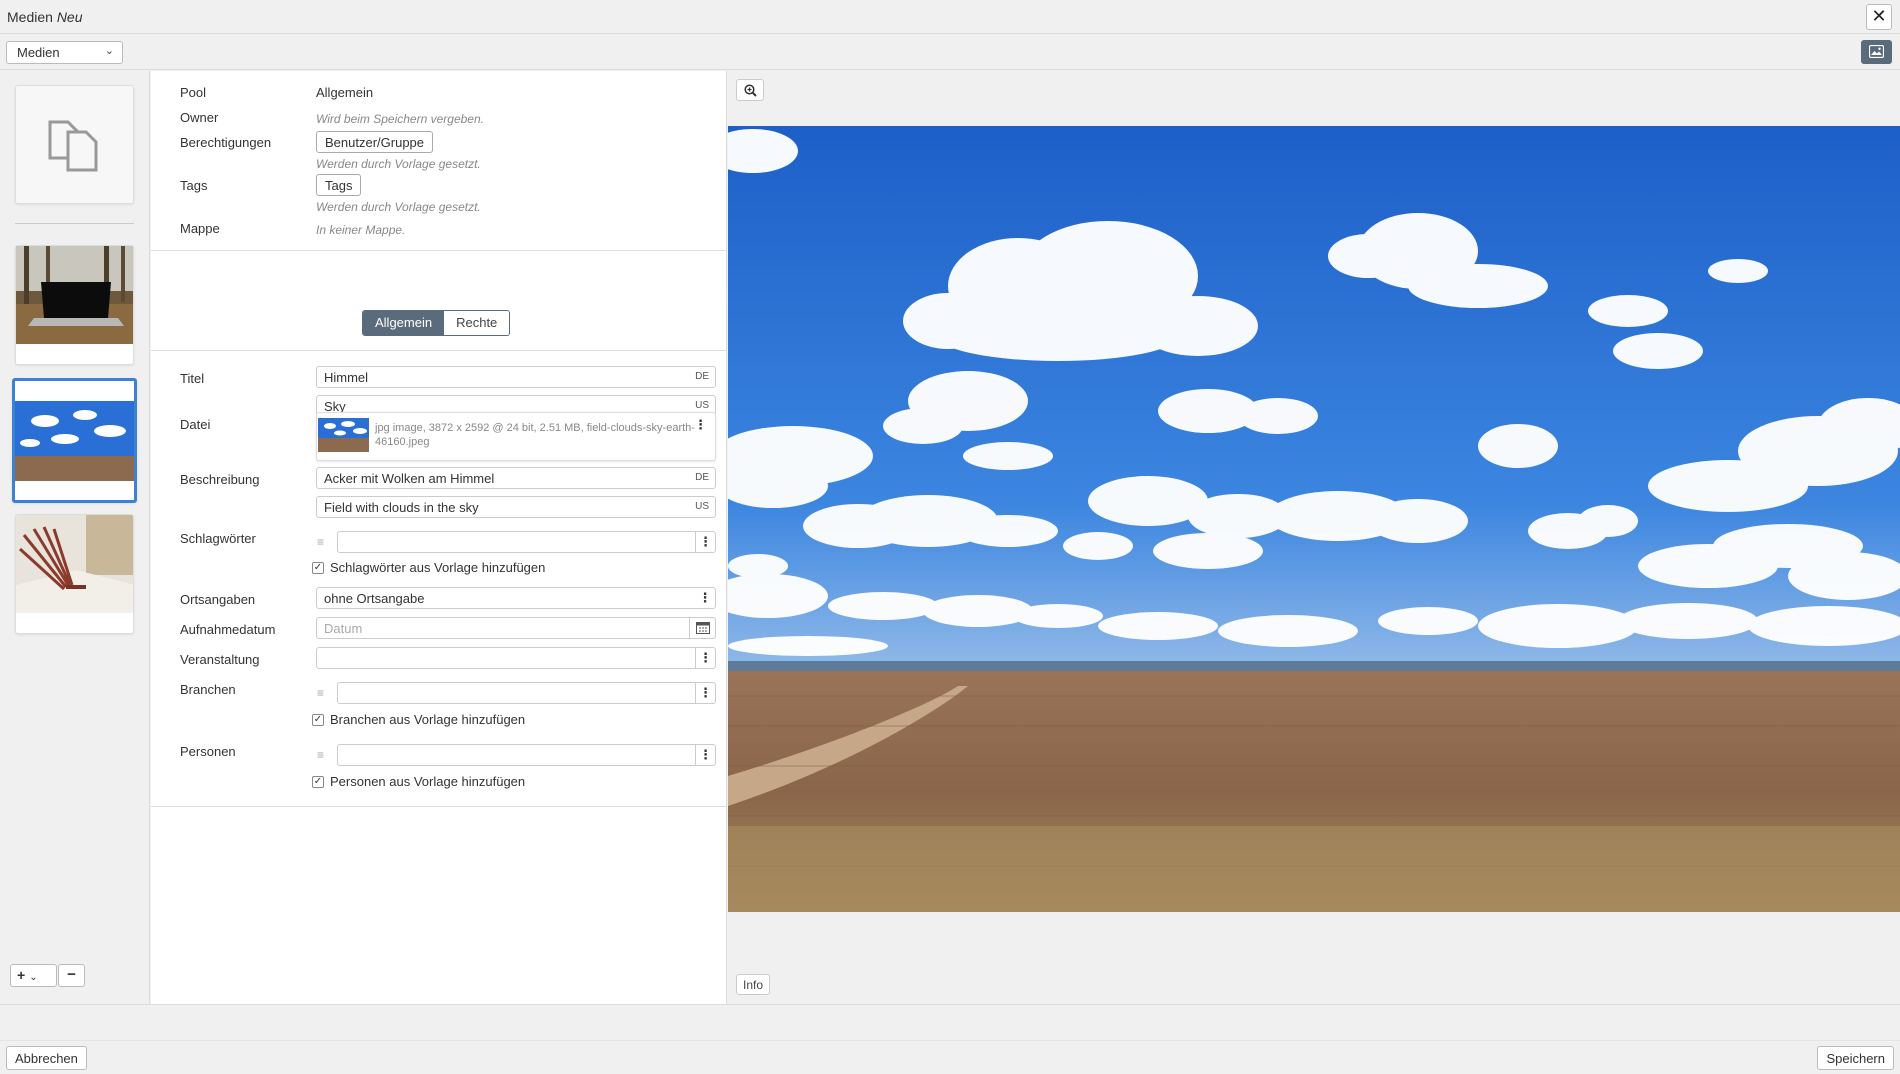  I want to click on title-de-input: Himmel DE, so click(516, 377).